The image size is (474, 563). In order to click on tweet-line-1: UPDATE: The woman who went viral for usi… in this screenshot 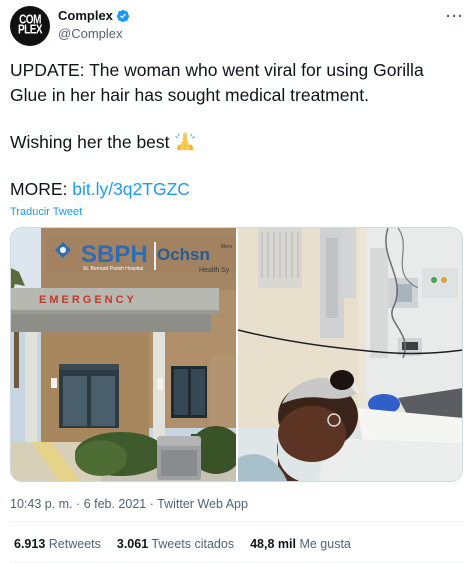, I will do `click(217, 82)`.